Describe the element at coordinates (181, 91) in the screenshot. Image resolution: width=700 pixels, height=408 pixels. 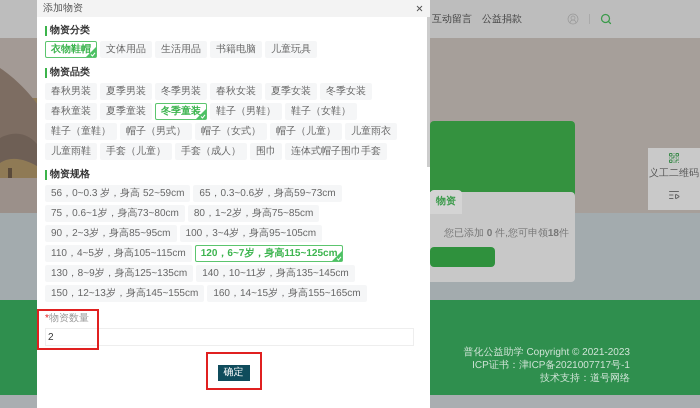
I see `option-tag: 冬季男装` at that location.